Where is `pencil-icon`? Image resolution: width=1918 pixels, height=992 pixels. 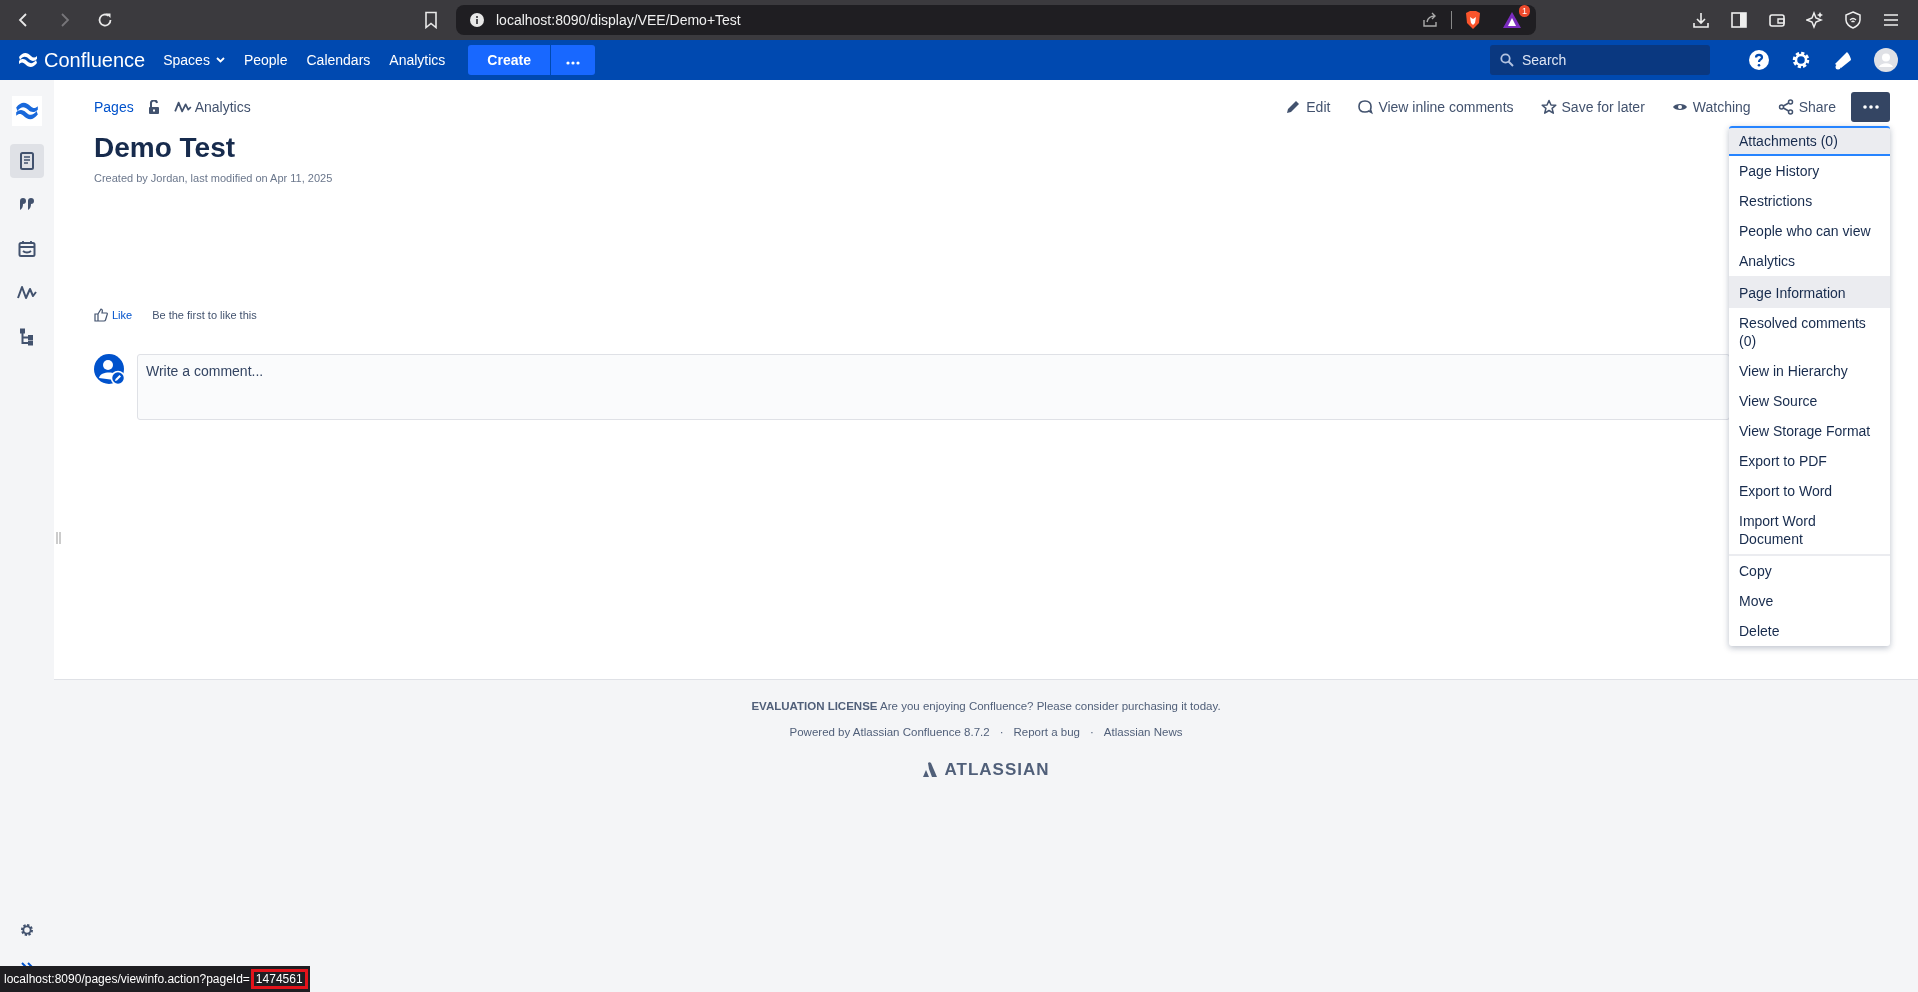
pencil-icon is located at coordinates (1293, 107).